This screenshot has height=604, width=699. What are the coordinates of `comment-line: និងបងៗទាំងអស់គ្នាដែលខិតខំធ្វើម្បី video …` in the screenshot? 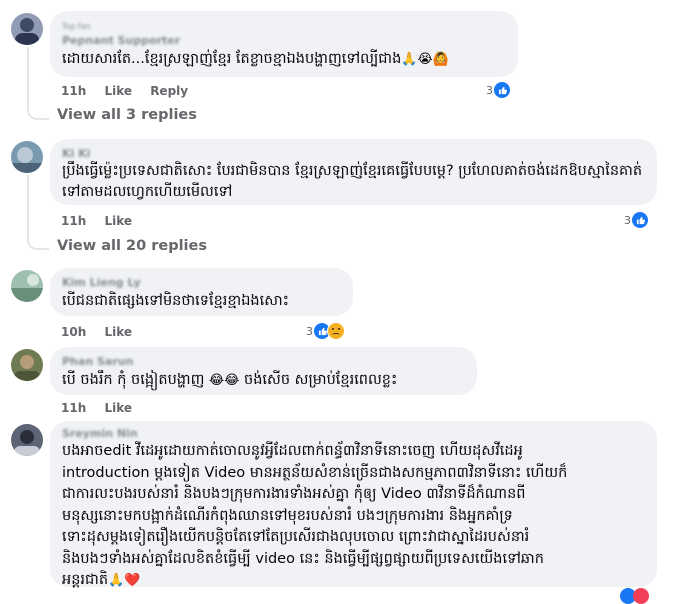 It's located at (303, 558).